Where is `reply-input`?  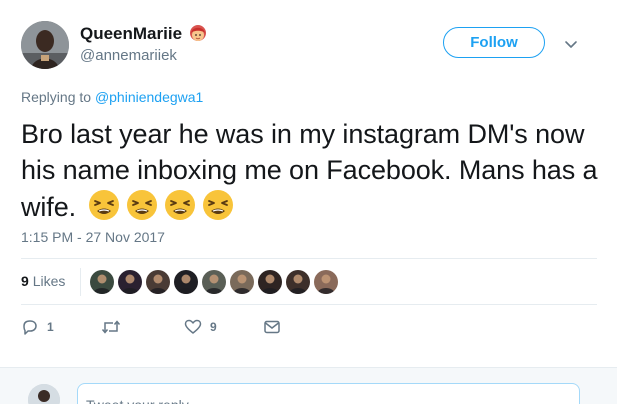 reply-input is located at coordinates (328, 393).